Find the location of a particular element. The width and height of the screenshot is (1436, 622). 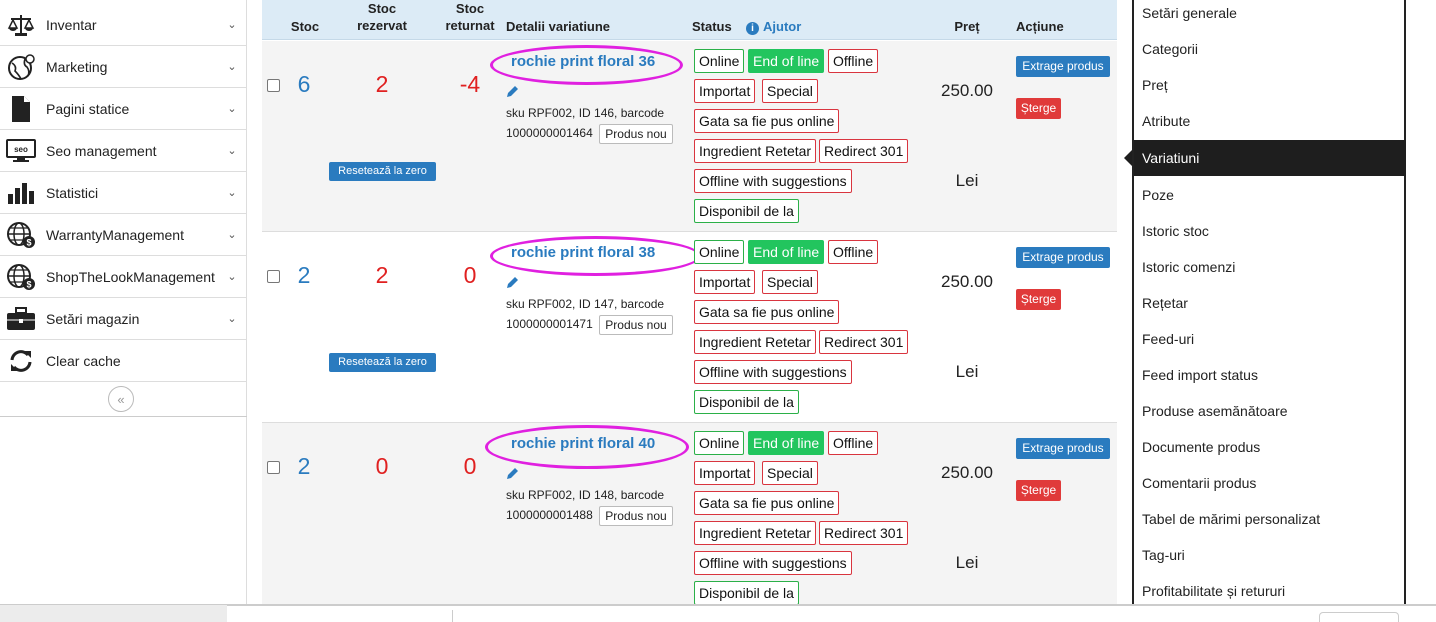

sidebar-item-shop-the-look-management: $ ShopTheLookManagement ⌄ is located at coordinates (123, 277).